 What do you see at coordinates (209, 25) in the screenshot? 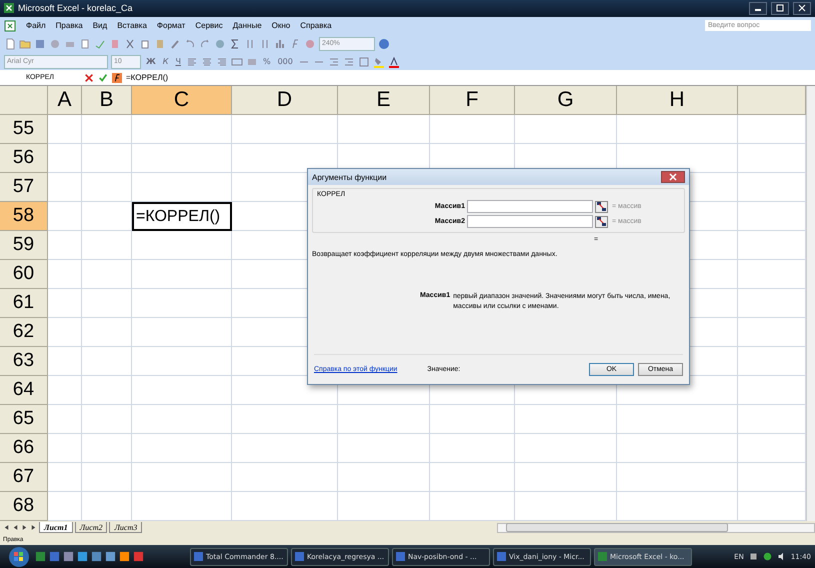
I see `menu-item: Сервис` at bounding box center [209, 25].